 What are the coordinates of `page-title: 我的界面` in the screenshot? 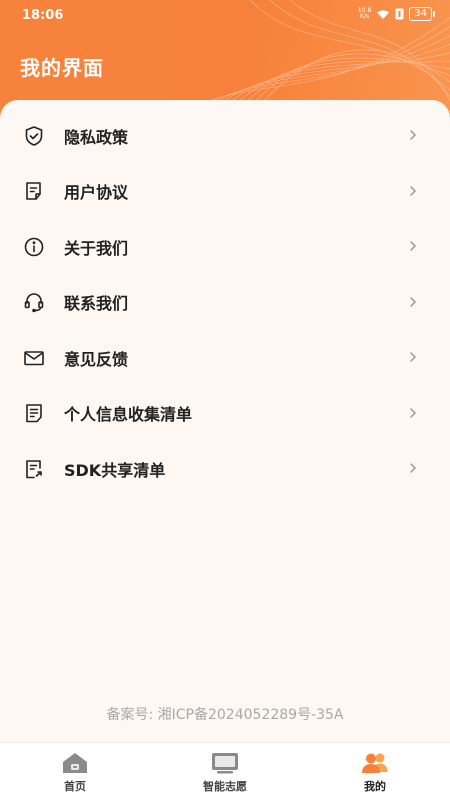 It's located at (62, 68).